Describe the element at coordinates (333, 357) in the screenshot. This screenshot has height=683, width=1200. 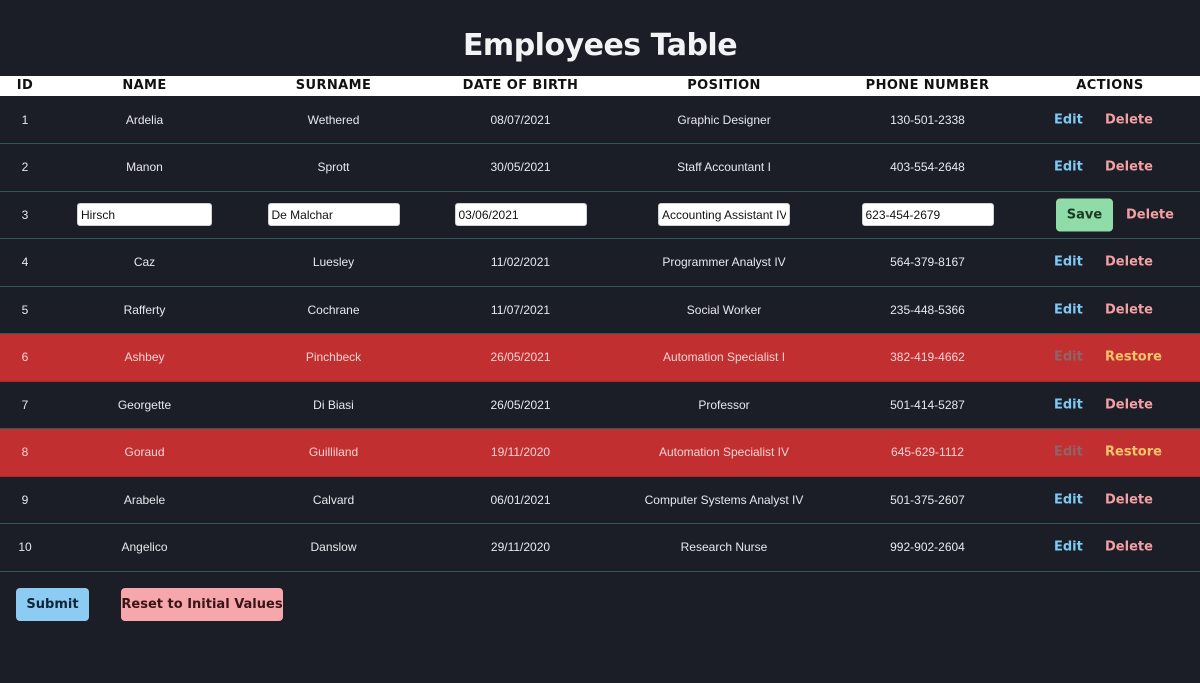
I see `cell-surname: Pinchbeck` at that location.